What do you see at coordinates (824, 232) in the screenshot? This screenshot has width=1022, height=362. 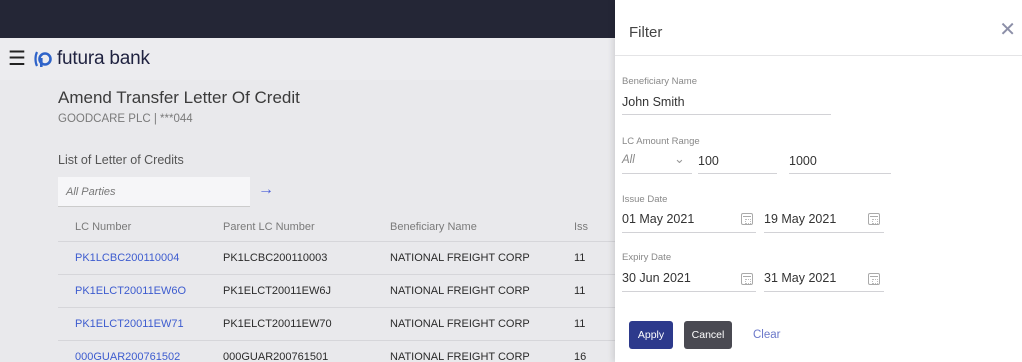 I see `issue-to-underline` at bounding box center [824, 232].